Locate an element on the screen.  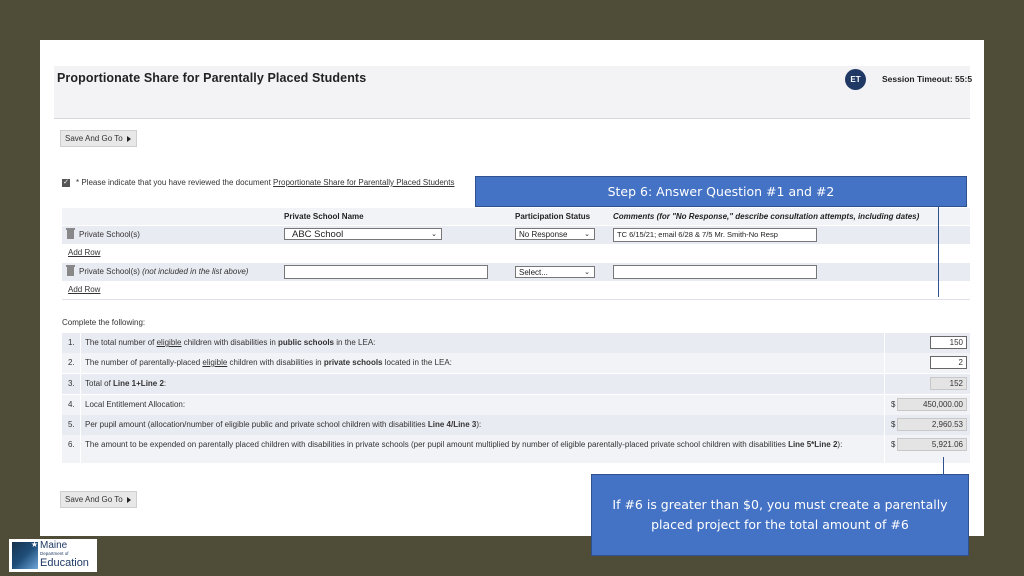
question-number: 1. is located at coordinates (71, 342).